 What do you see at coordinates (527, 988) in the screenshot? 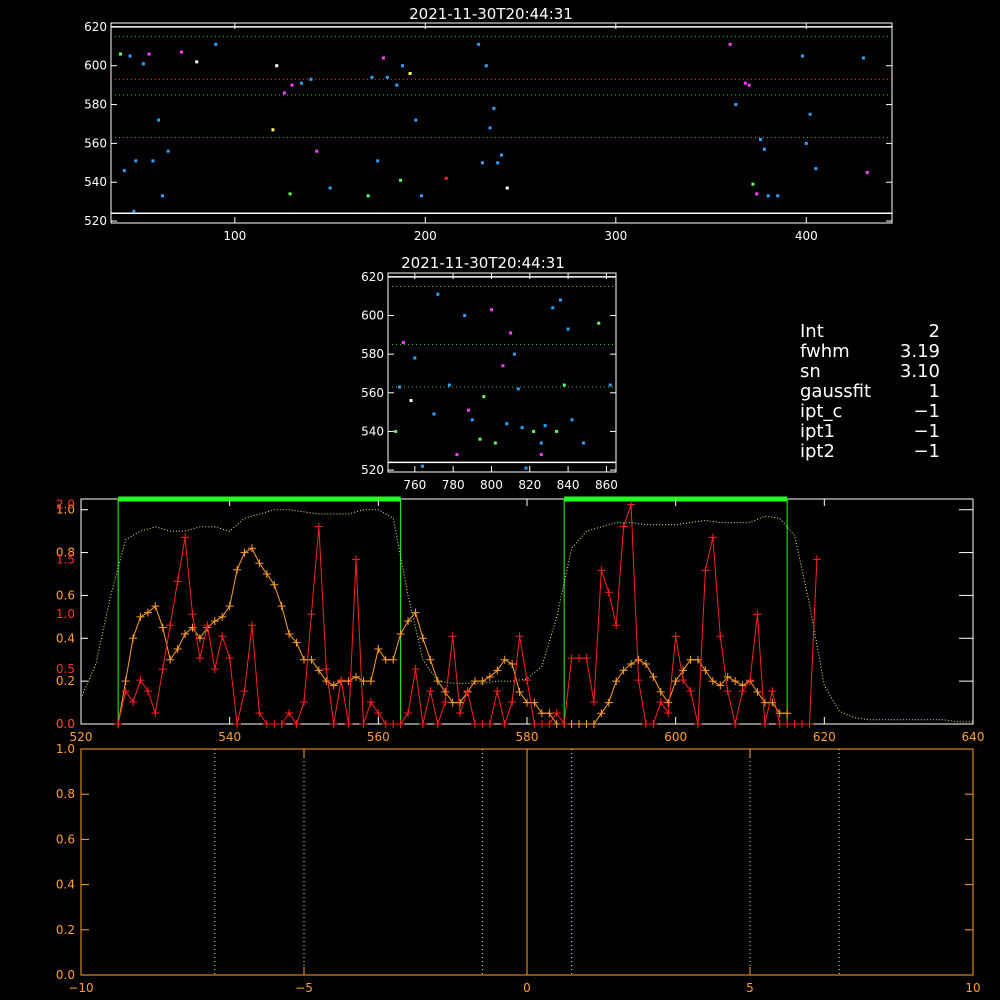
I see `x-tick-label: 0` at bounding box center [527, 988].